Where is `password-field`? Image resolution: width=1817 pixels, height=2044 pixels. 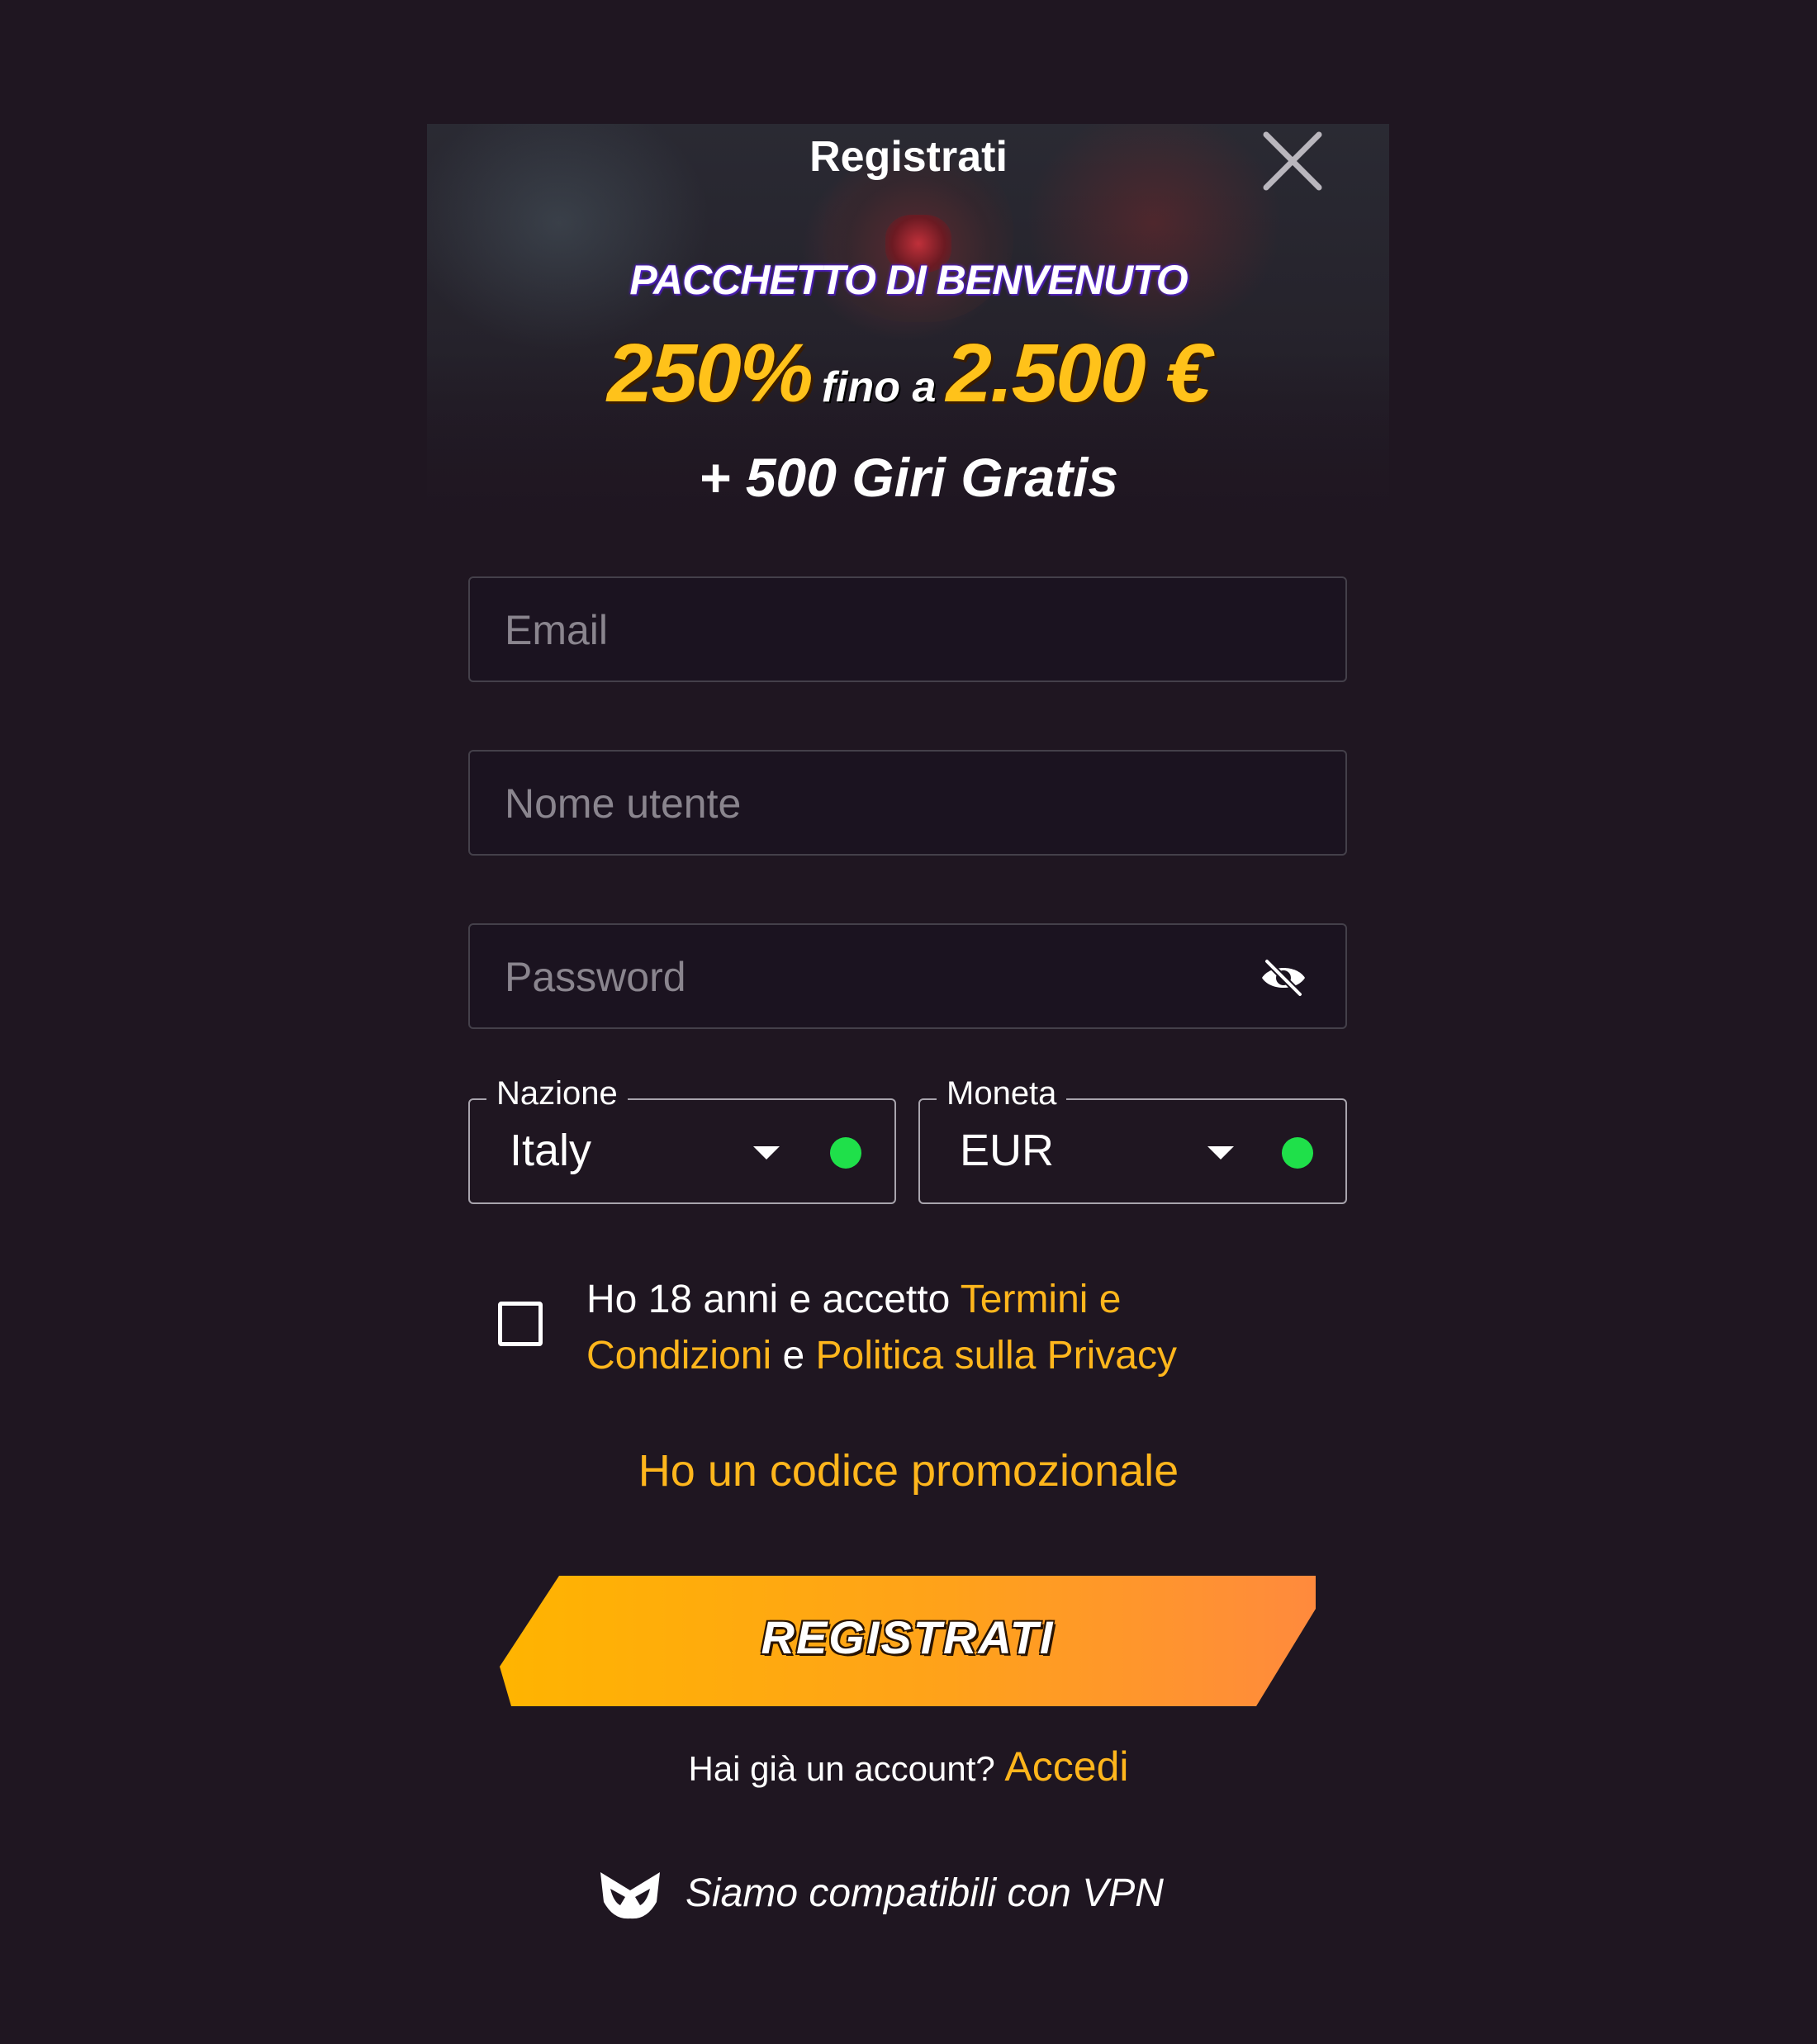
password-field is located at coordinates (876, 977).